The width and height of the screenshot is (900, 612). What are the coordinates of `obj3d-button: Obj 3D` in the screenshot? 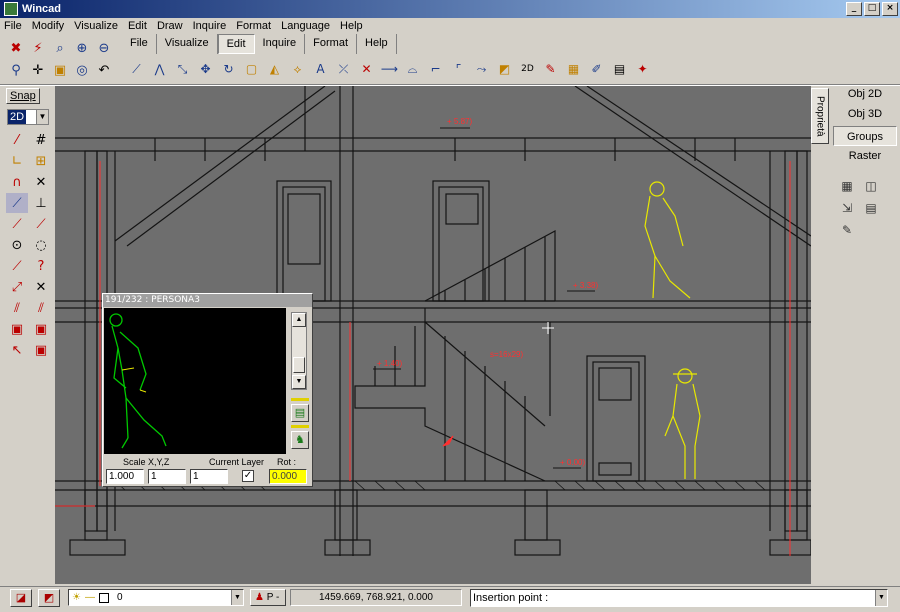 It's located at (865, 114).